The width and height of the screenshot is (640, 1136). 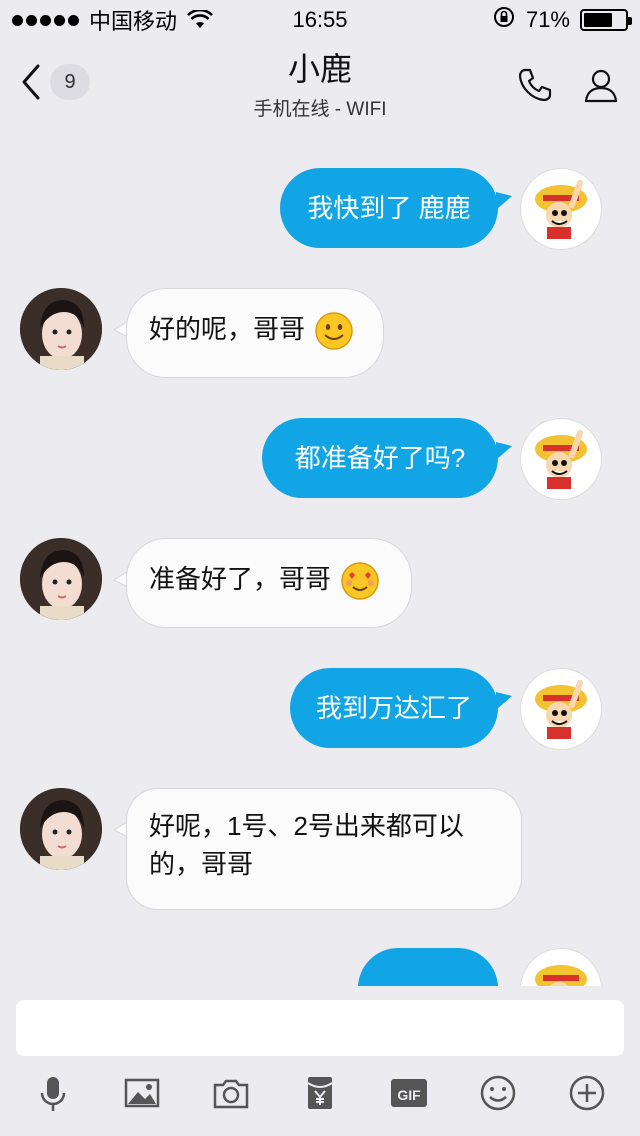 I want to click on emoji-button, so click(x=498, y=1095).